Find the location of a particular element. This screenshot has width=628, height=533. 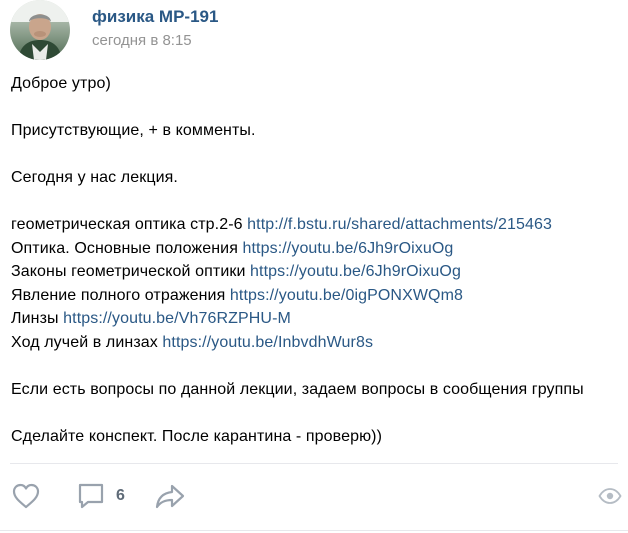

post-actions: 6 is located at coordinates (314, 496).